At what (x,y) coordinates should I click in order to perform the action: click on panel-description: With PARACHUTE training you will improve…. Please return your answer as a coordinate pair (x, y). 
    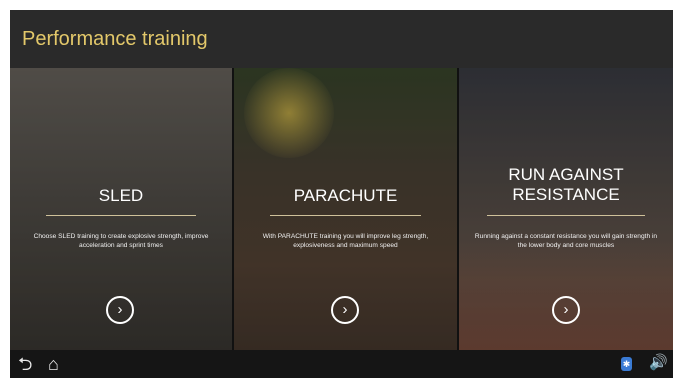
    Looking at the image, I should click on (345, 241).